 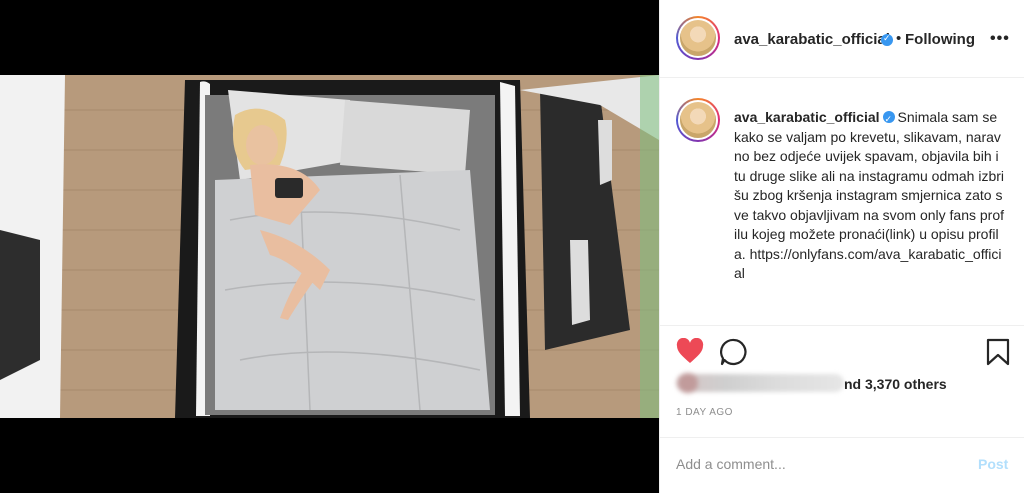 I want to click on likes-count-text: nd 3,370 others, so click(x=895, y=384).